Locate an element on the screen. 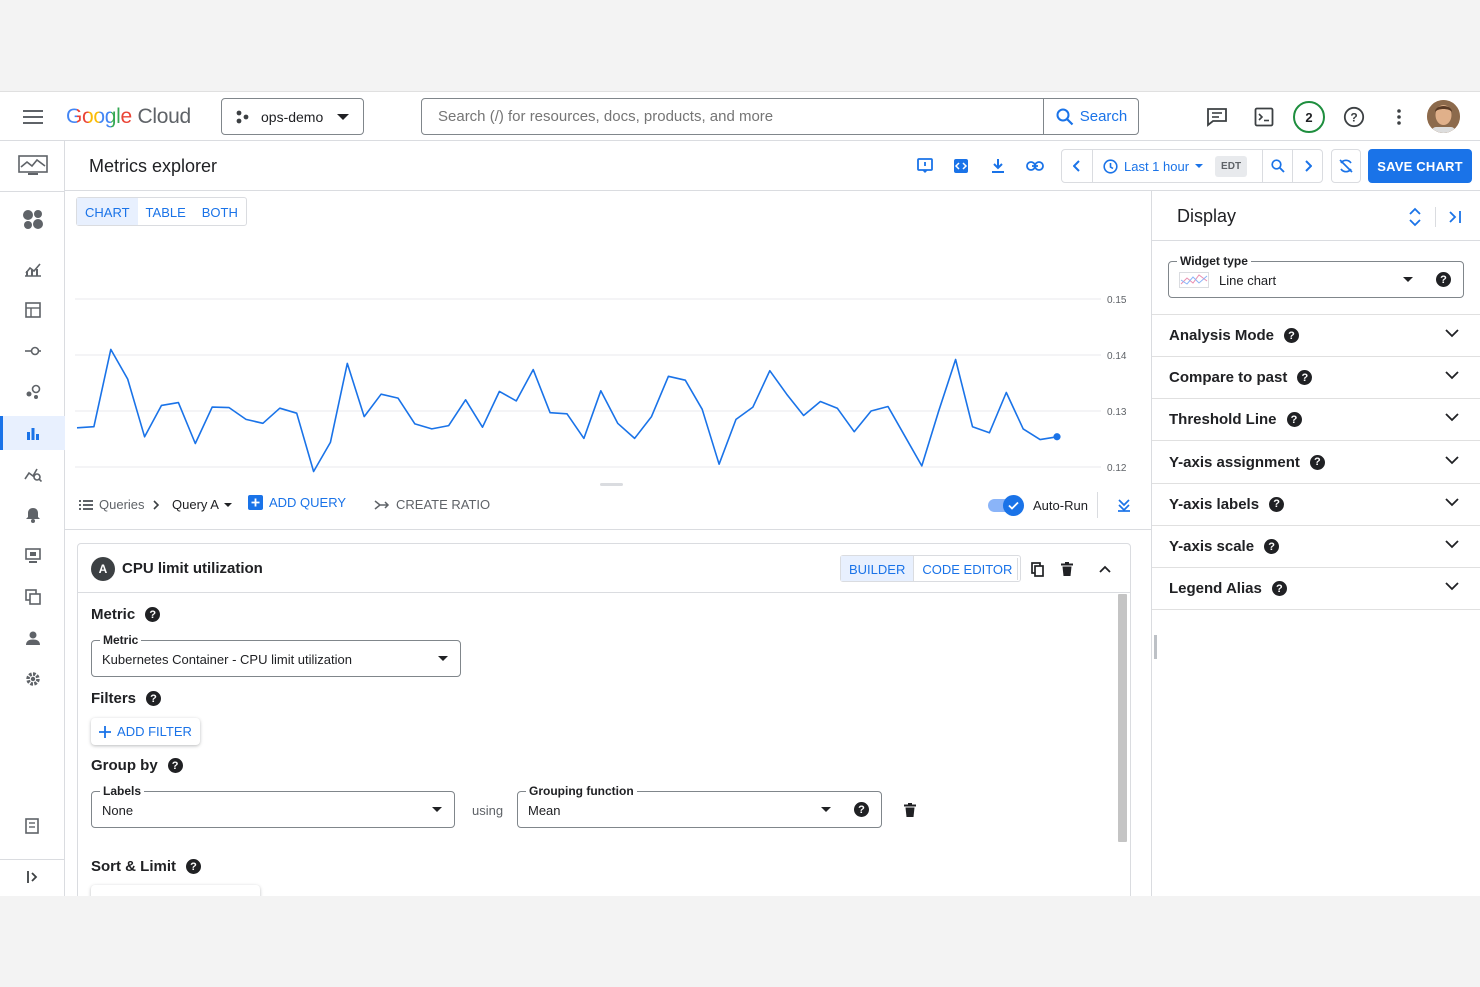 This screenshot has height=987, width=1480. display-option-row: Y-axis assignment? is located at coordinates (1316, 463).